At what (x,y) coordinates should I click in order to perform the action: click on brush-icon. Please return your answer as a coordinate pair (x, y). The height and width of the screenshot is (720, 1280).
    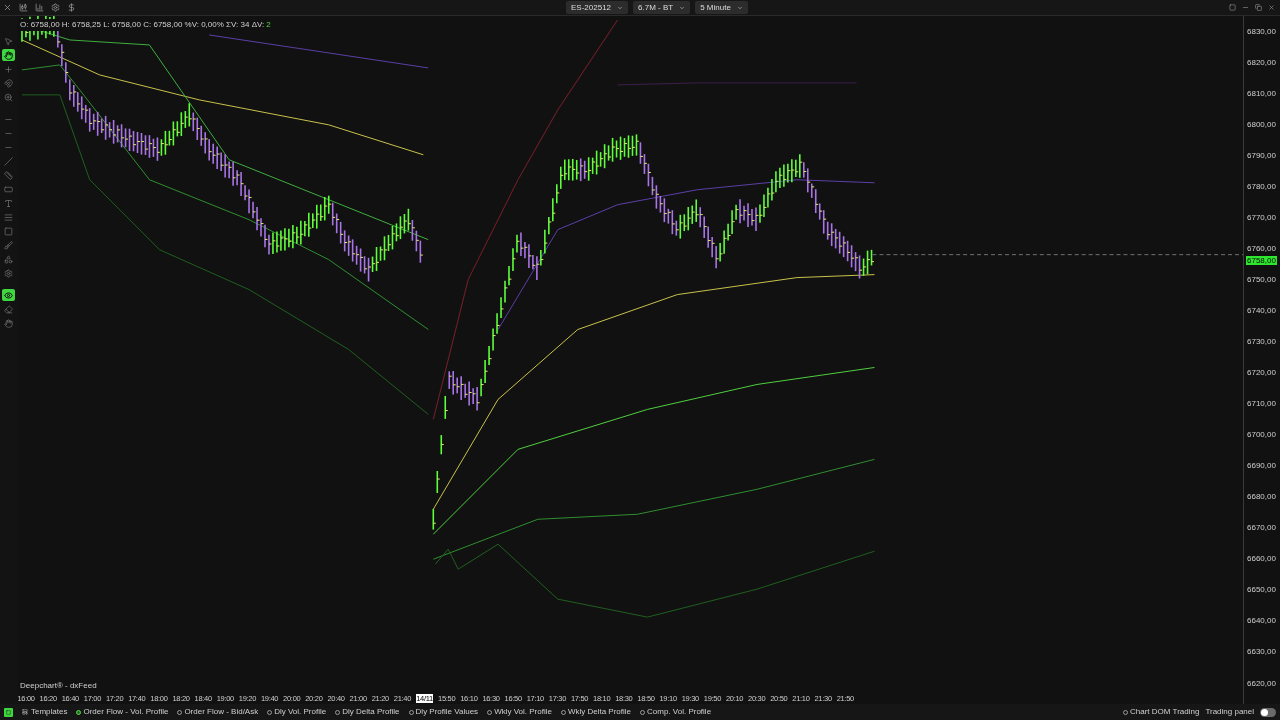
    Looking at the image, I should click on (8, 245).